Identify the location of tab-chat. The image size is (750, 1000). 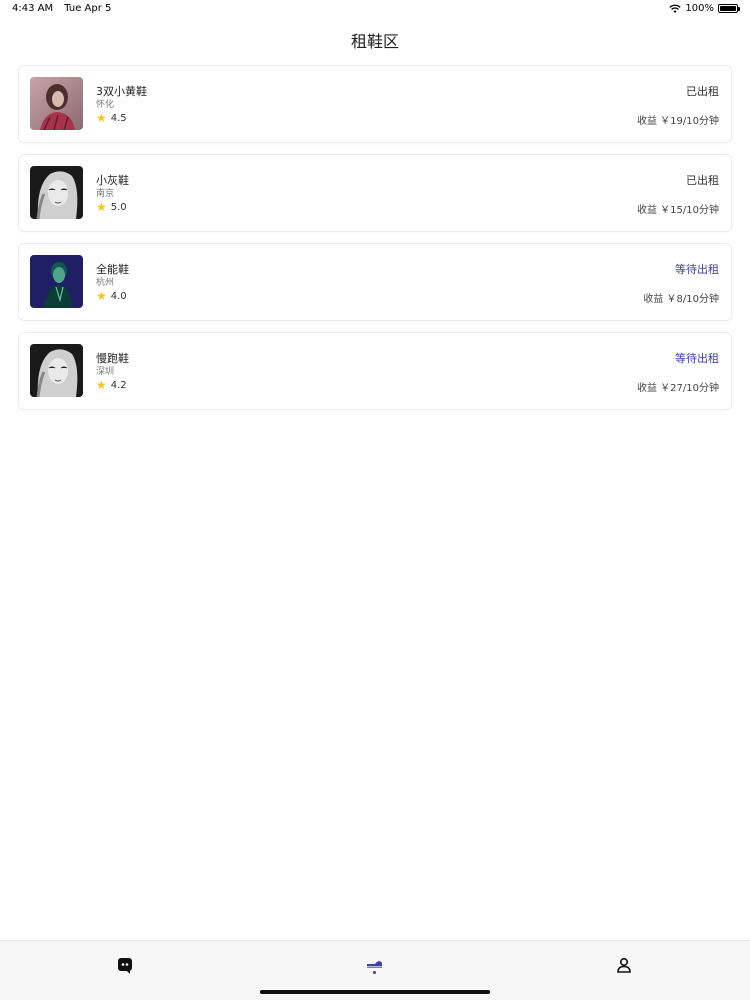
(125, 965).